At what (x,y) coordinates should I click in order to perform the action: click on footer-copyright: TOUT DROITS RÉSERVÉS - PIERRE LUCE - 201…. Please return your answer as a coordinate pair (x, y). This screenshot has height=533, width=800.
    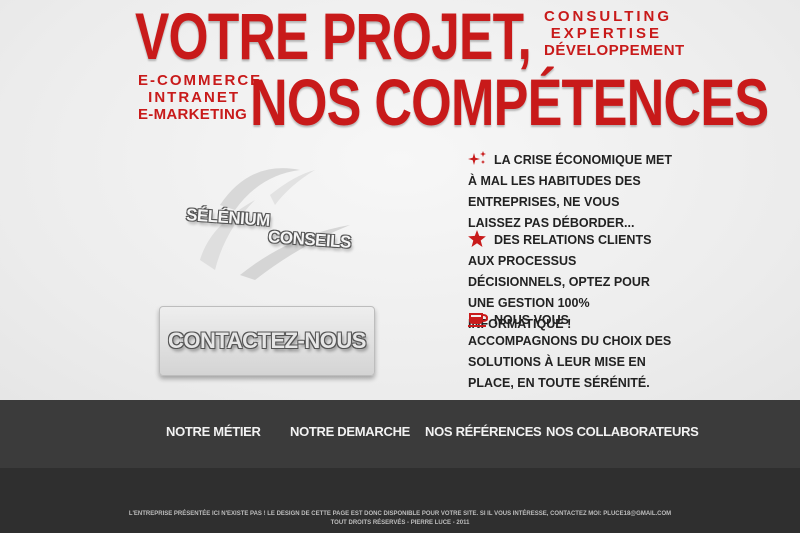
    Looking at the image, I should click on (400, 523).